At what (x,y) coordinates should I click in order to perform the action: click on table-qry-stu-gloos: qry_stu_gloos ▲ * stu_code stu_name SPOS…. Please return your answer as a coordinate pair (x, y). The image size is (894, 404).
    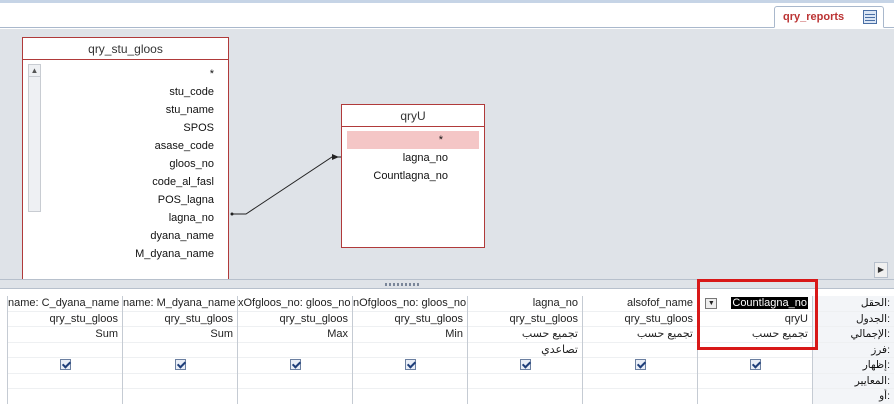
    Looking at the image, I should click on (125, 158).